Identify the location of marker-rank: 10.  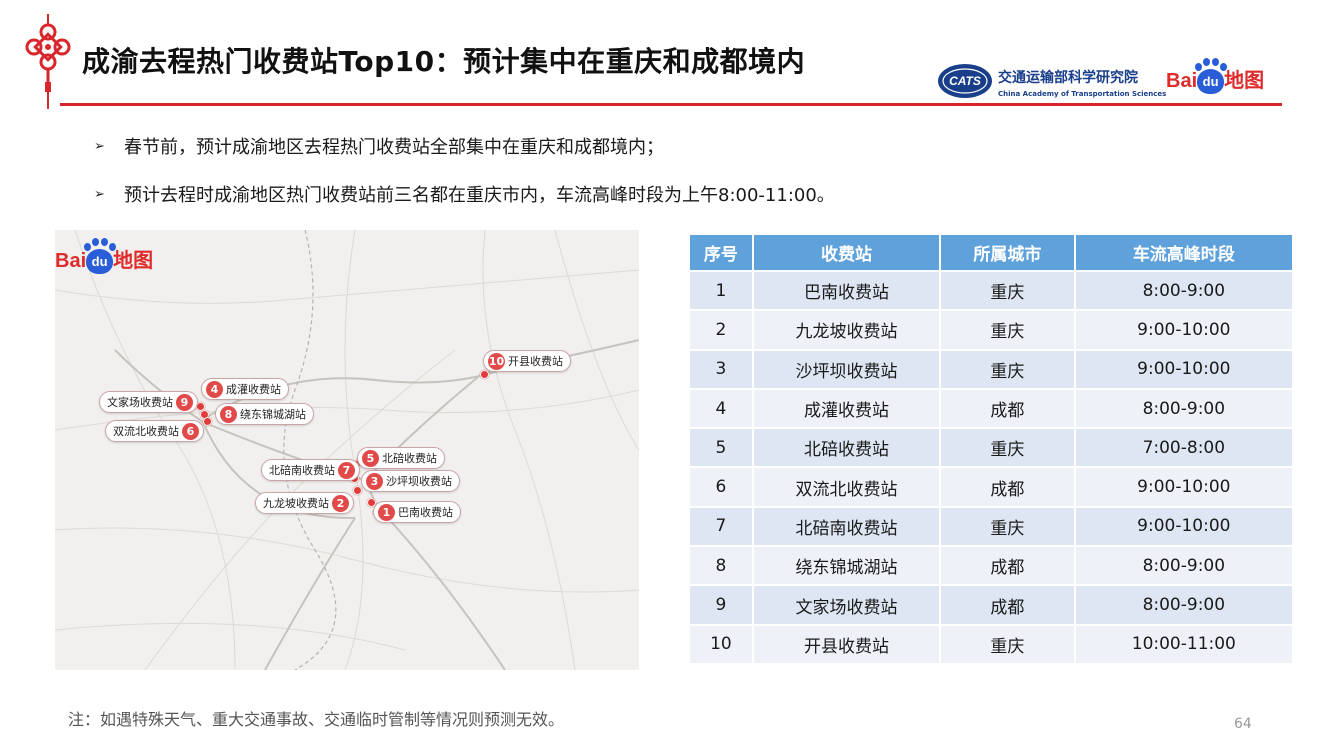
(496, 361).